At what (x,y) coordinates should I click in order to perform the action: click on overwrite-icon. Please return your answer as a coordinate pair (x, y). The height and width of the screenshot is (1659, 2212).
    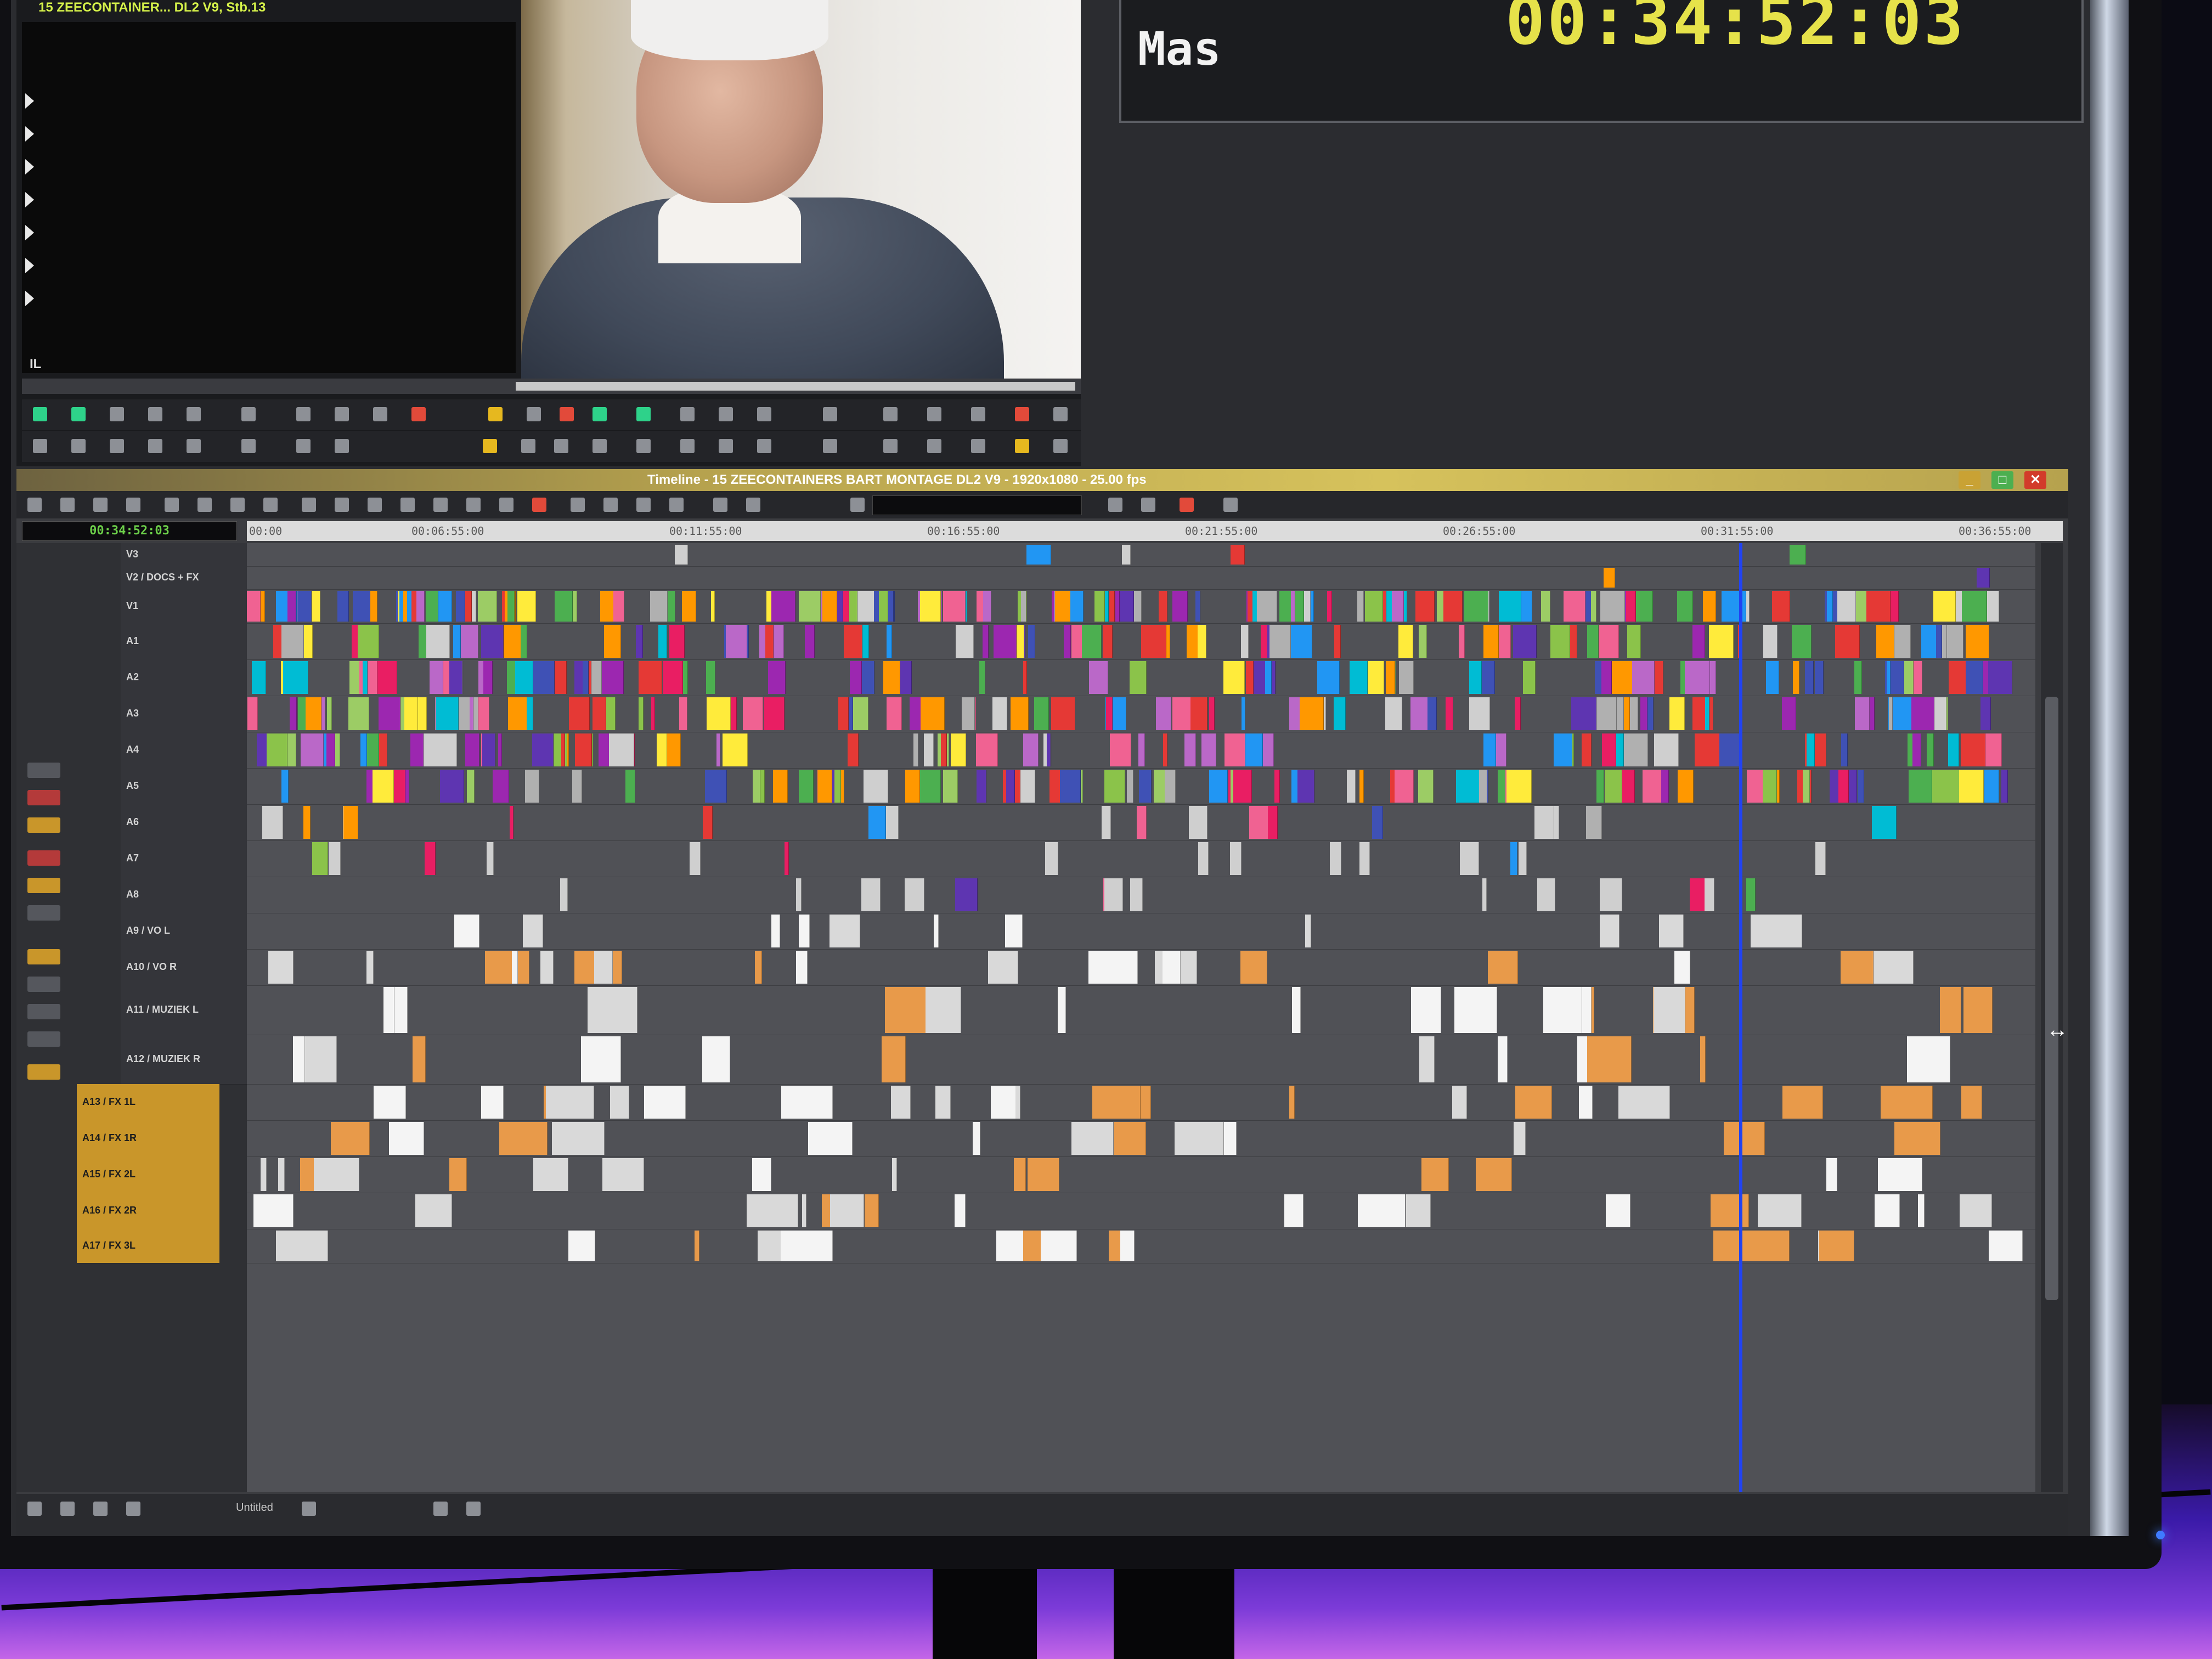
    Looking at the image, I should click on (534, 414).